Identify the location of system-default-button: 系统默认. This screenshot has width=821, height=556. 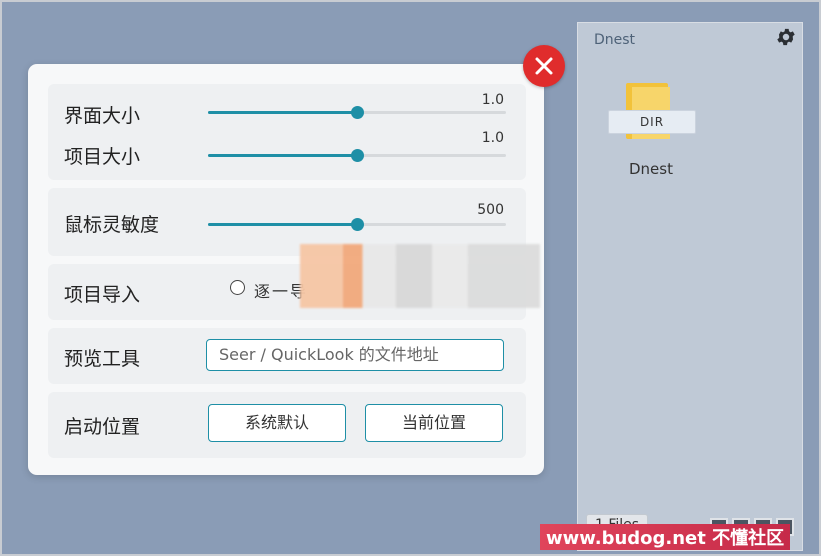
(277, 423).